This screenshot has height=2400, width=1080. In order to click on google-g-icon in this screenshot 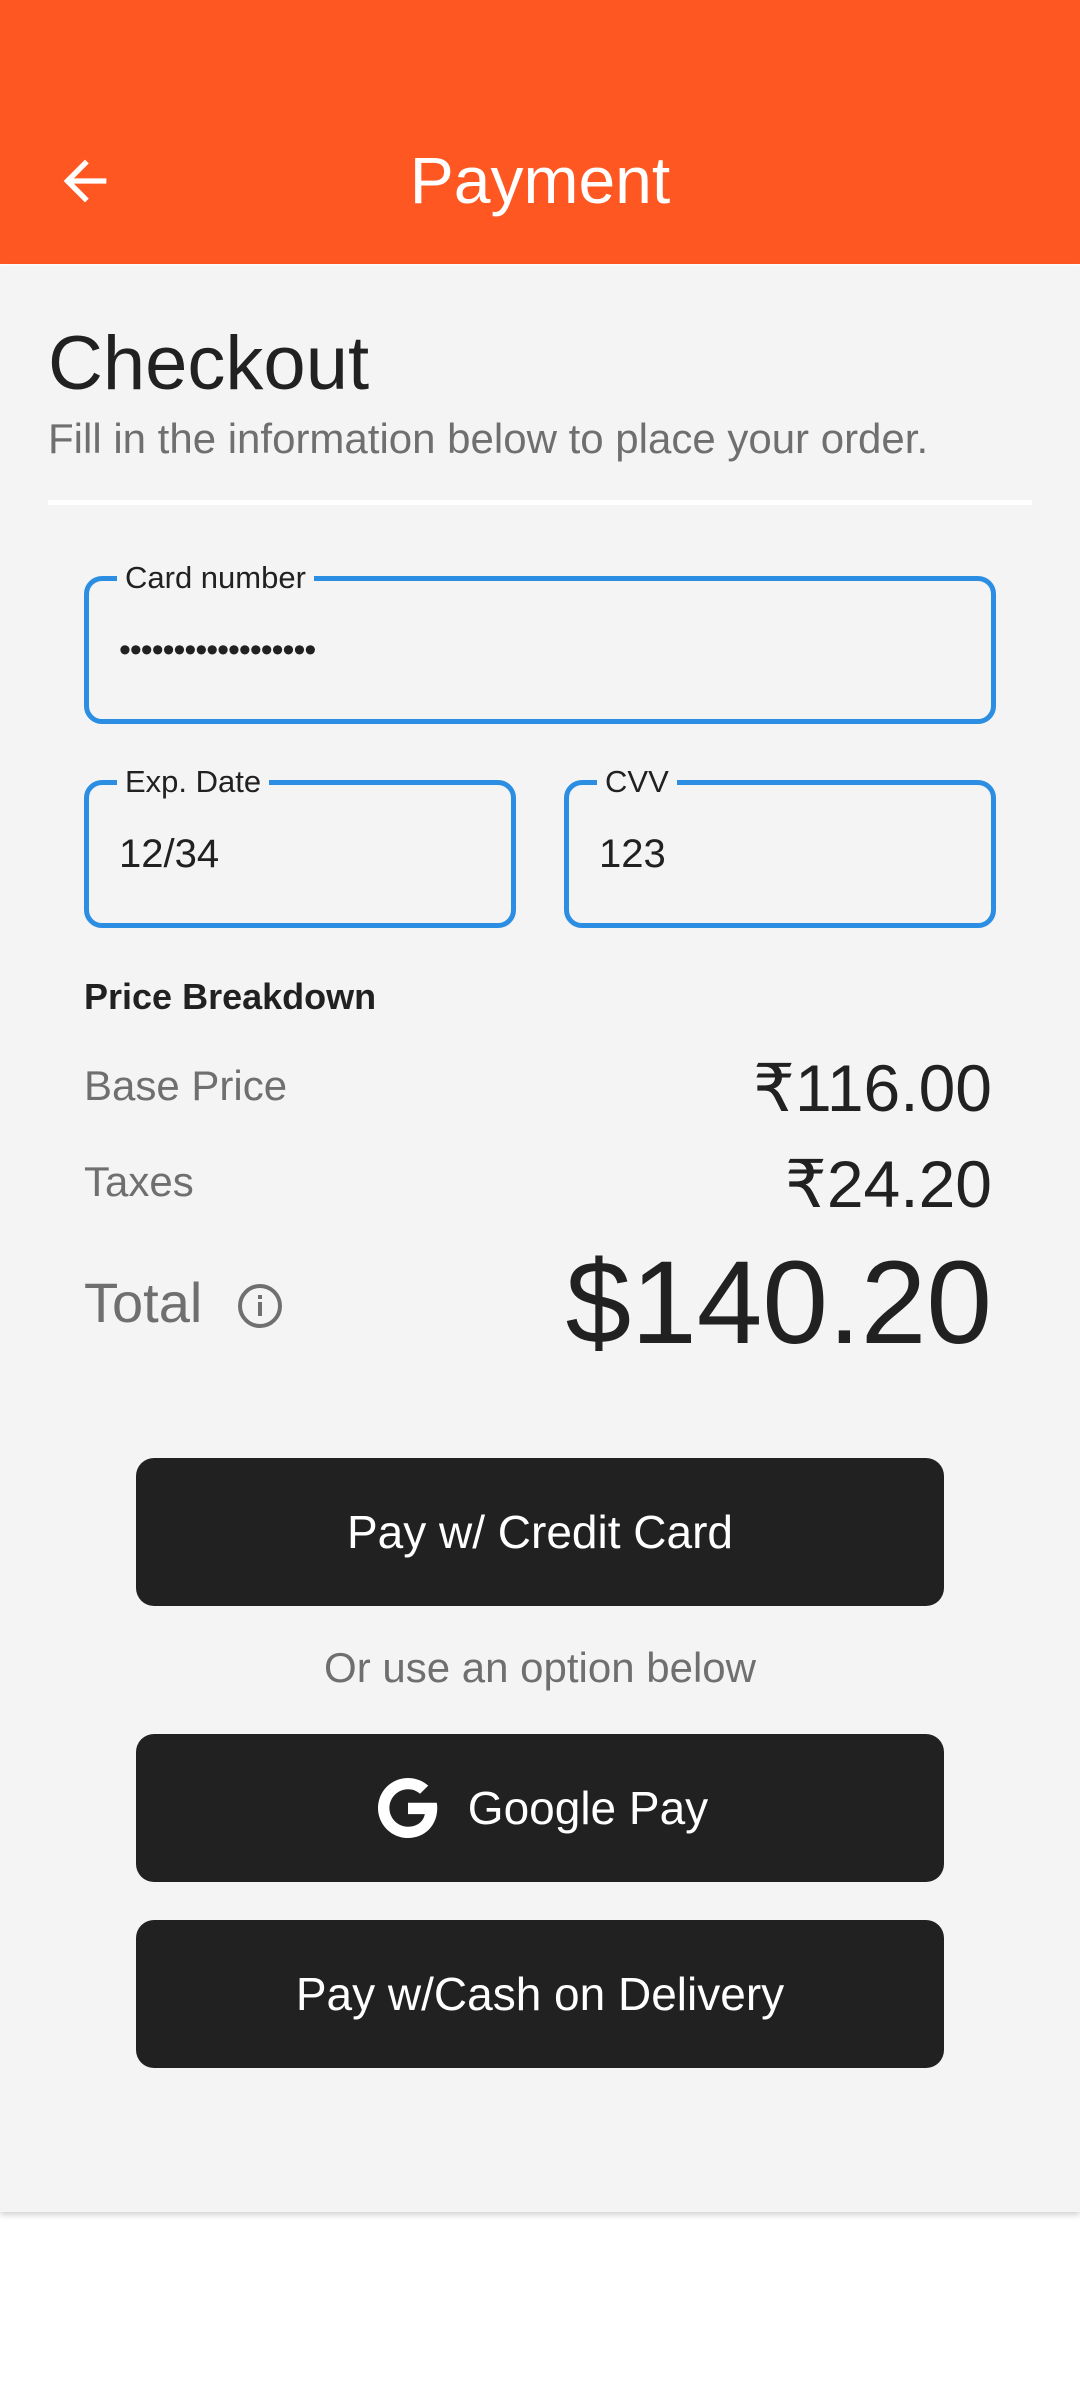, I will do `click(407, 1808)`.